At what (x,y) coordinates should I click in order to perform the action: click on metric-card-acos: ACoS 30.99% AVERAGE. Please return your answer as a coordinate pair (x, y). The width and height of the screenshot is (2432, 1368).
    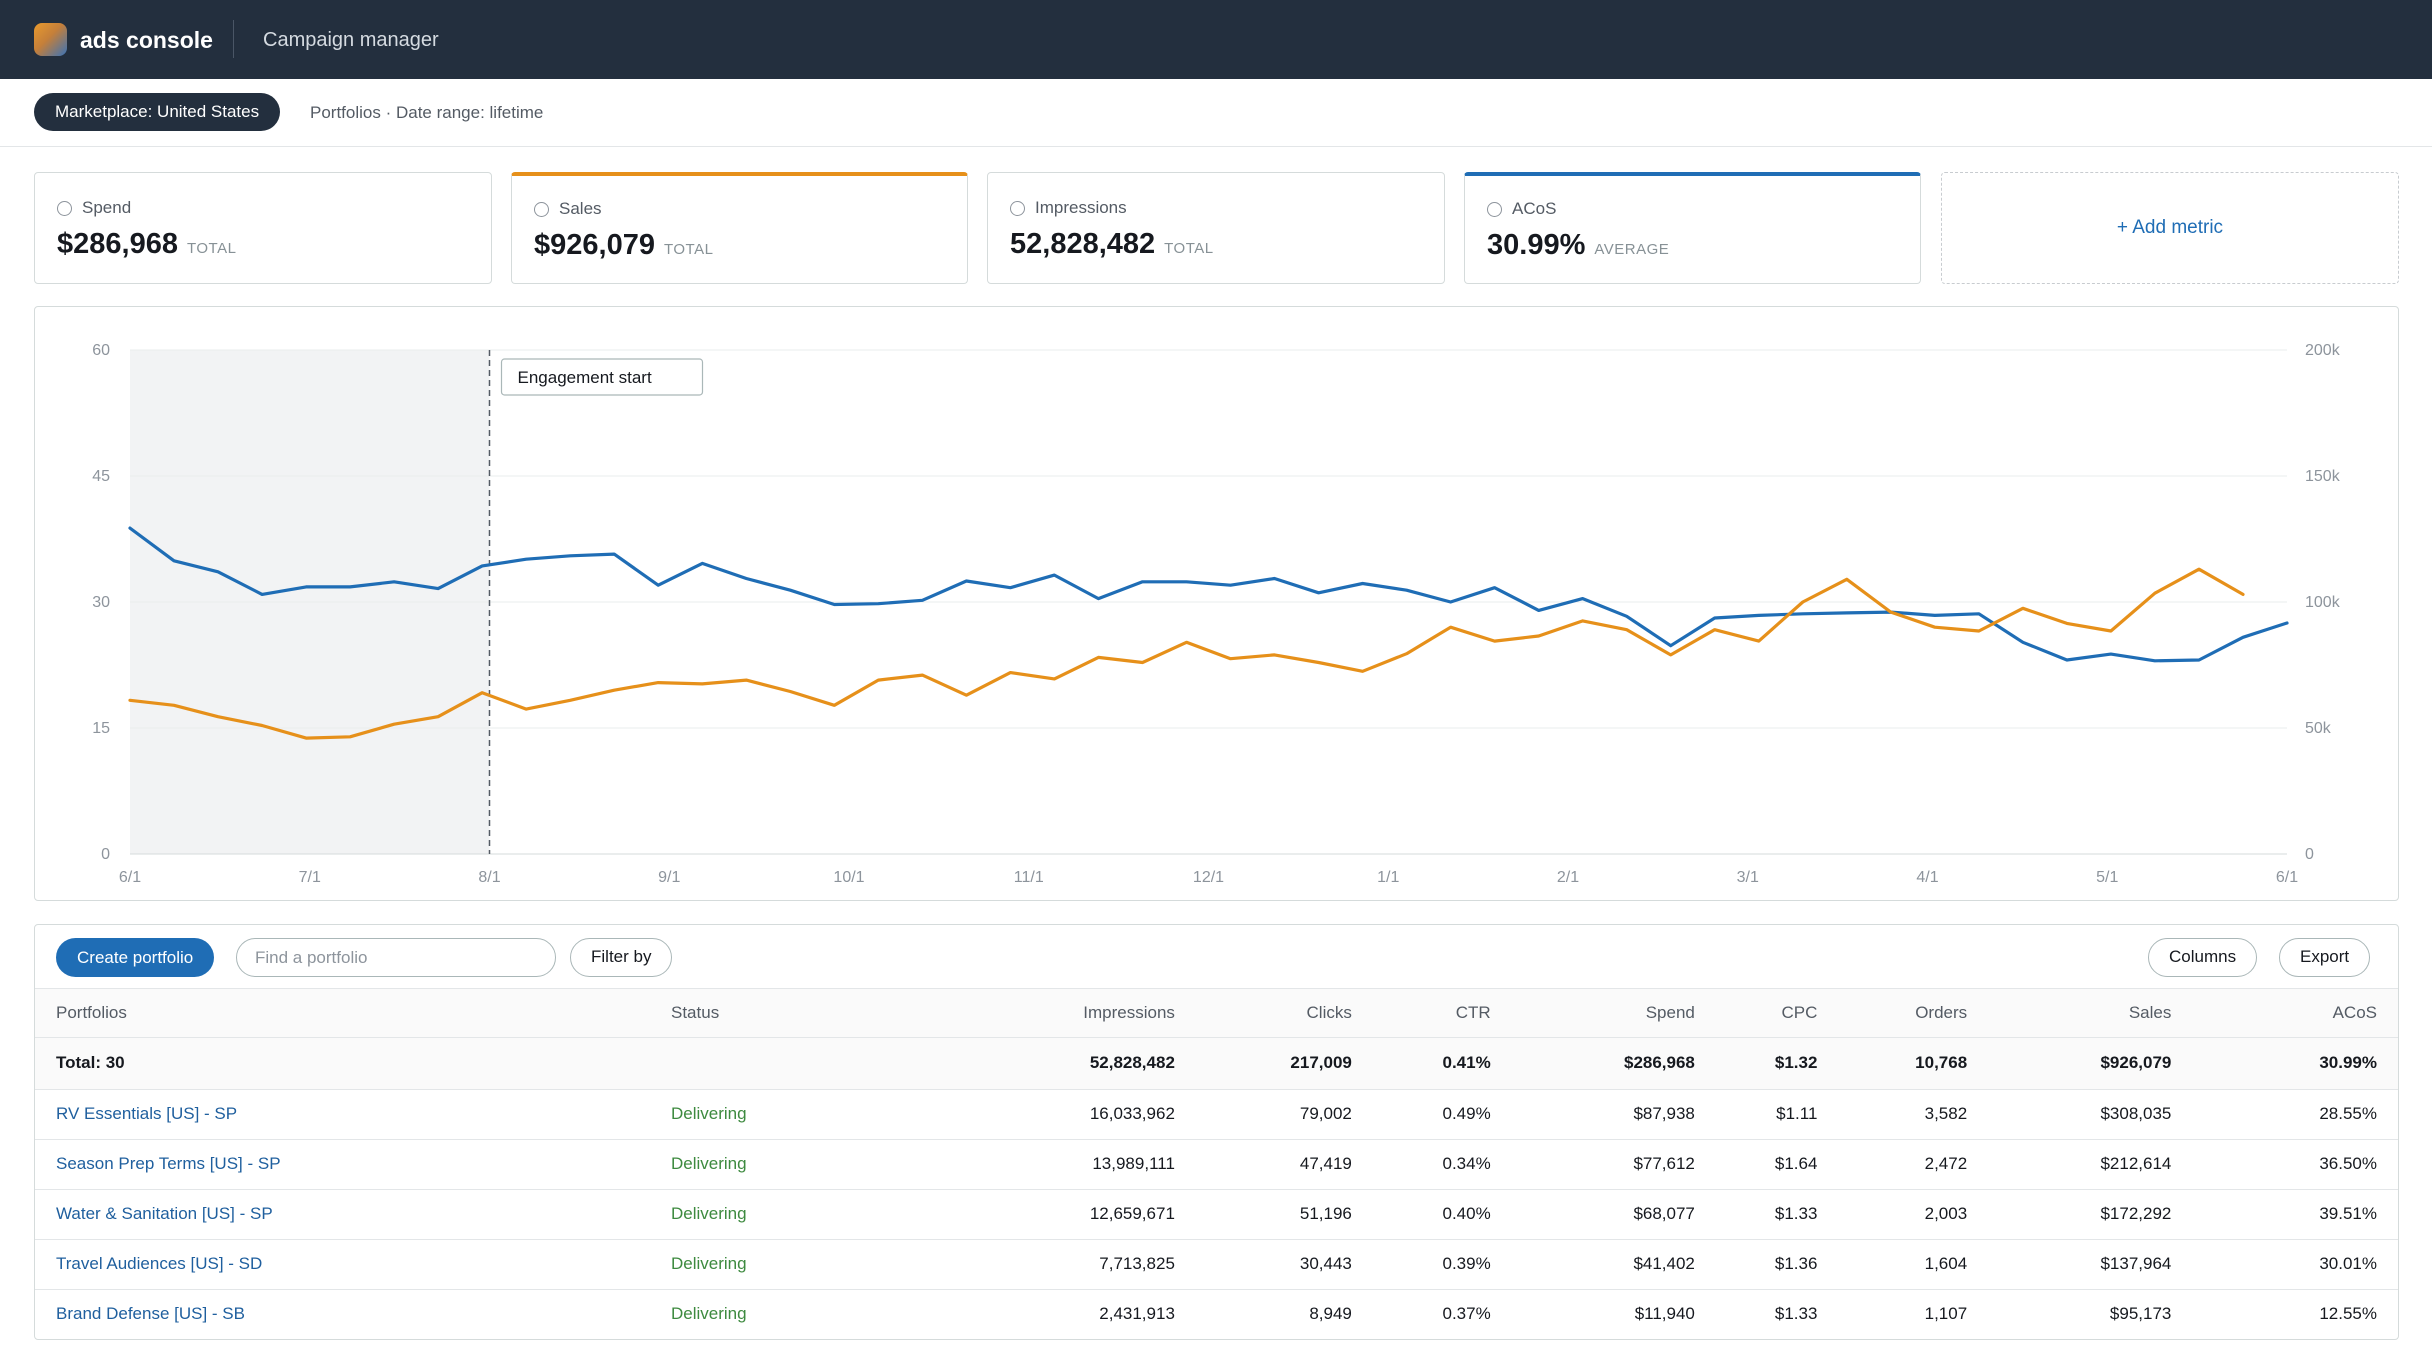
    Looking at the image, I should click on (1692, 228).